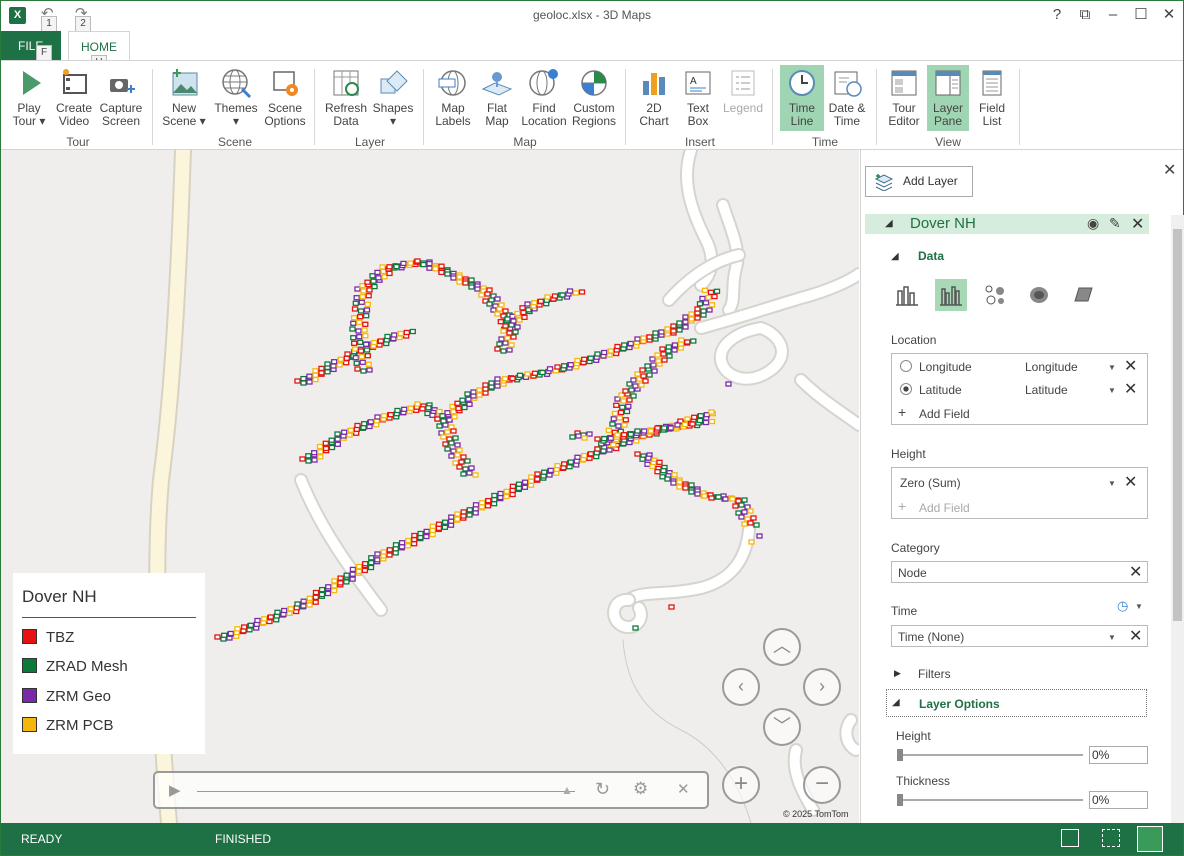 The width and height of the screenshot is (1184, 856). Describe the element at coordinates (897, 673) in the screenshot. I see `expand-icon: ▶` at that location.